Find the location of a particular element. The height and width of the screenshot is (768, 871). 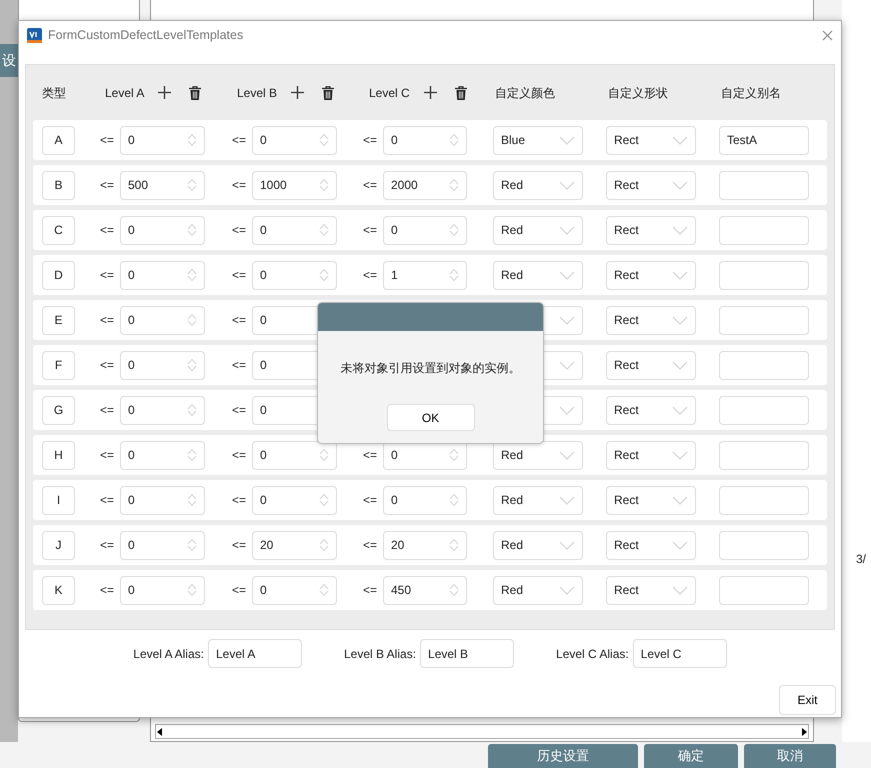

type-field: J is located at coordinates (58, 545).